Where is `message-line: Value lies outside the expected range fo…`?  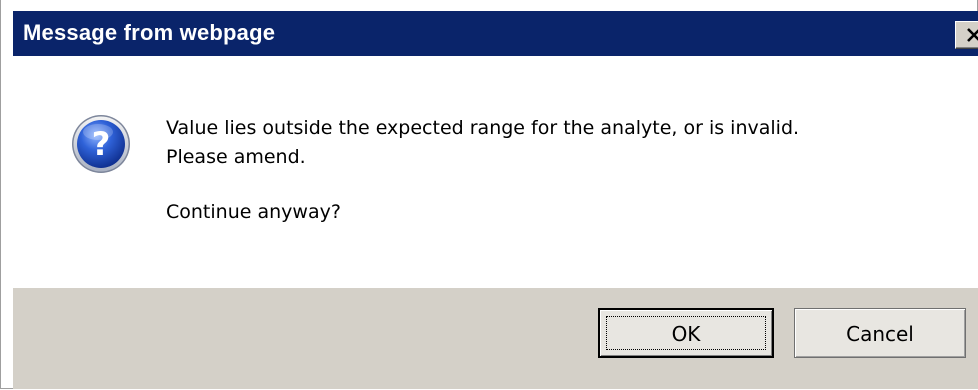
message-line: Value lies outside the expected range fo… is located at coordinates (483, 128).